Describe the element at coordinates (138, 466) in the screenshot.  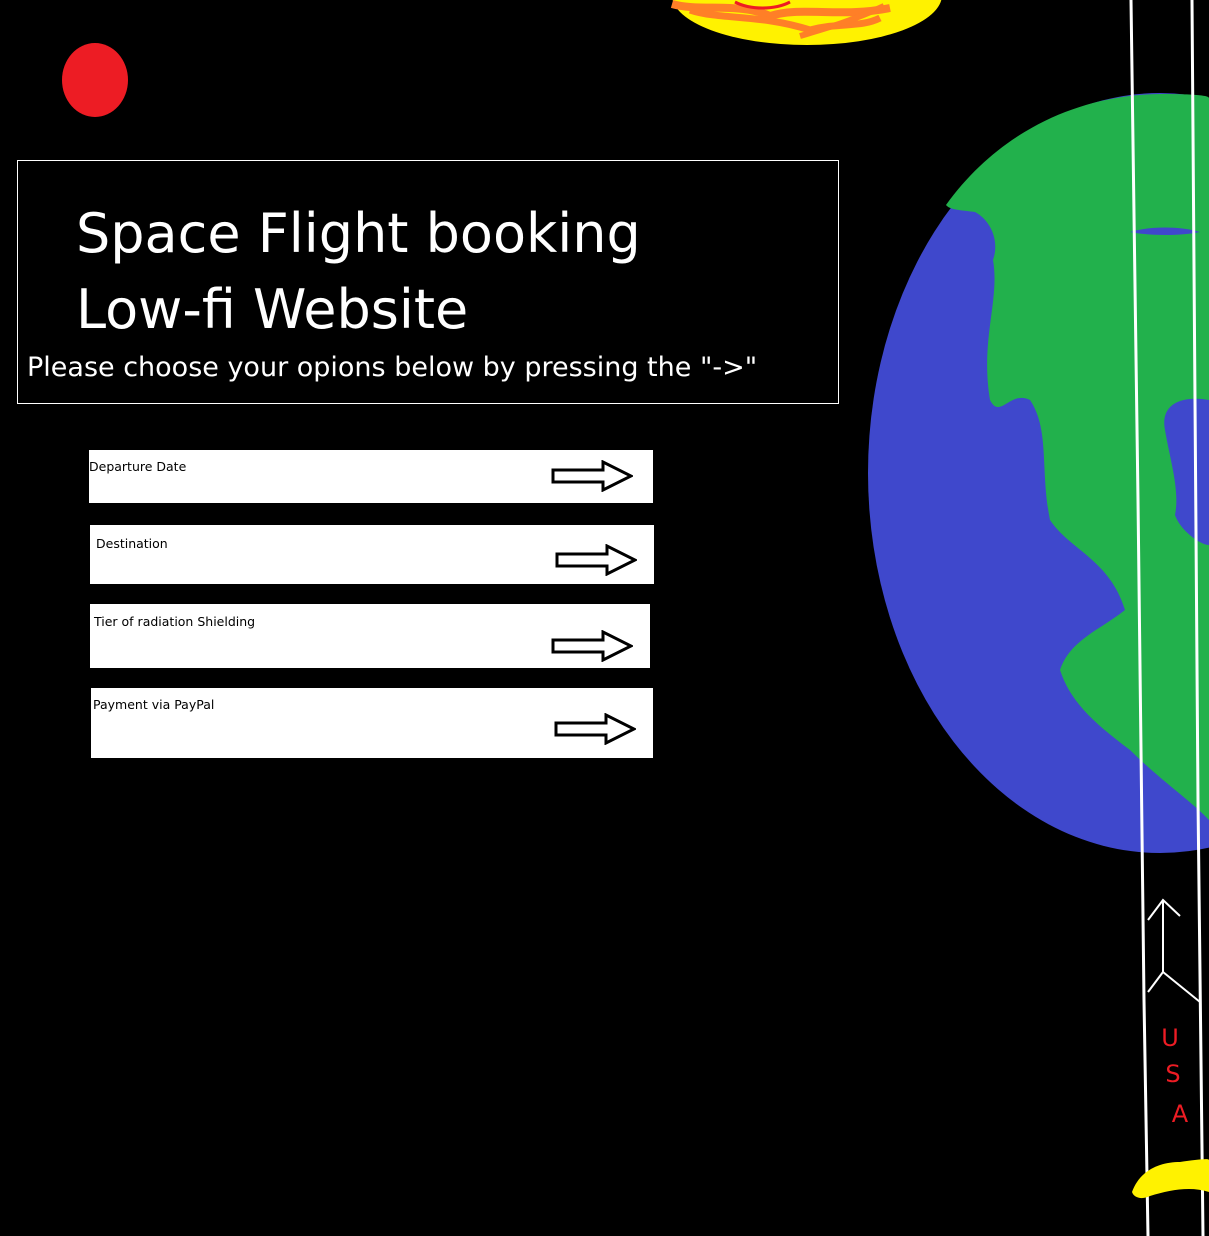
I see `option-label: Departure Date` at that location.